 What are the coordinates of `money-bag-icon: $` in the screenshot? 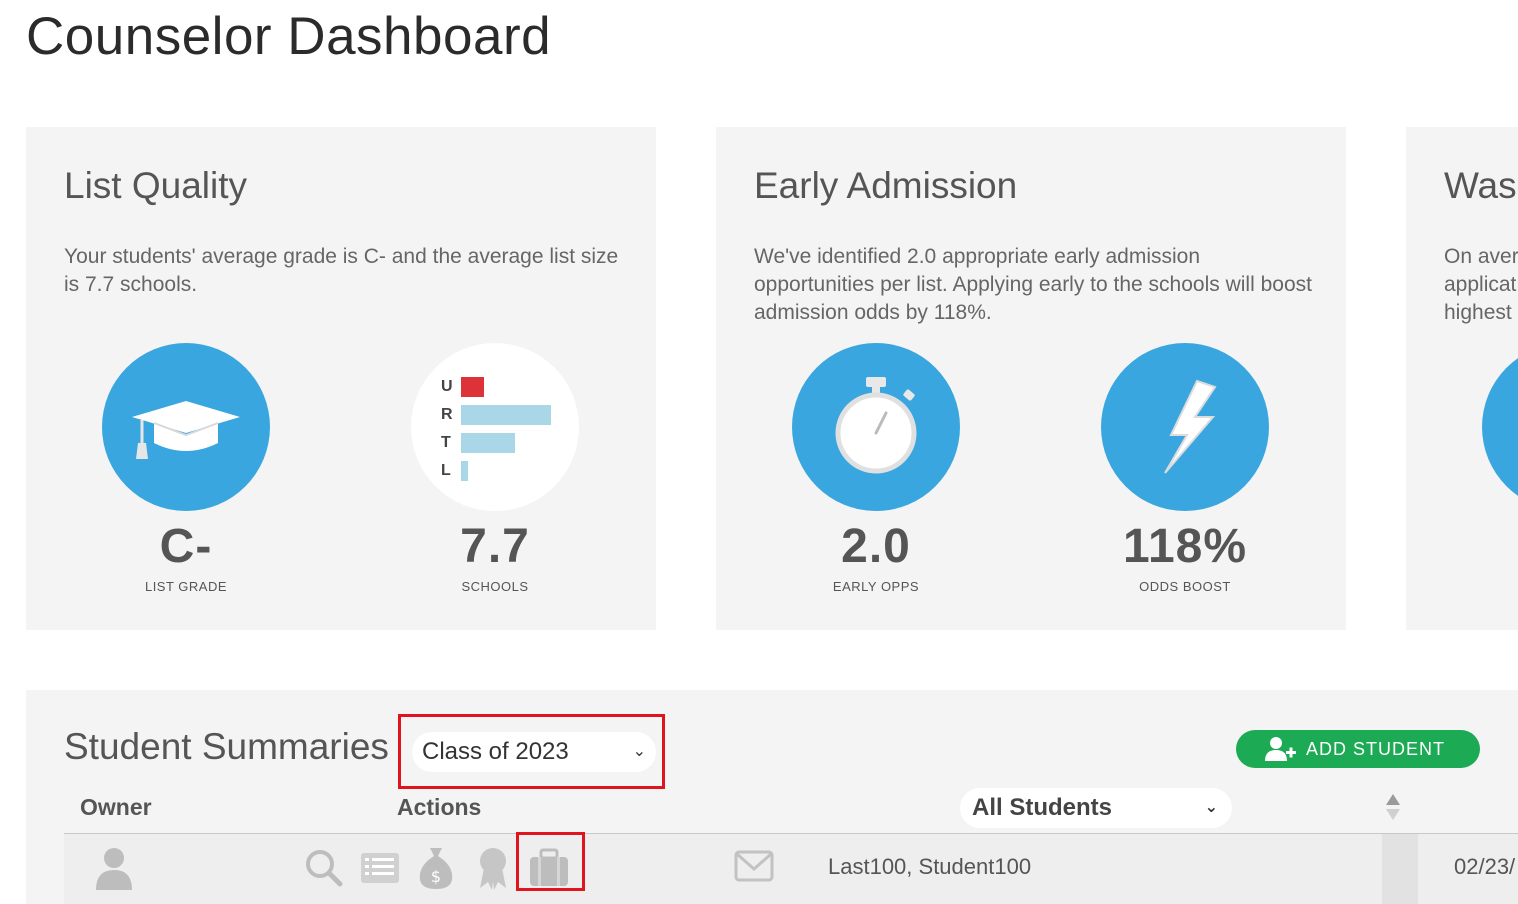 It's located at (436, 867).